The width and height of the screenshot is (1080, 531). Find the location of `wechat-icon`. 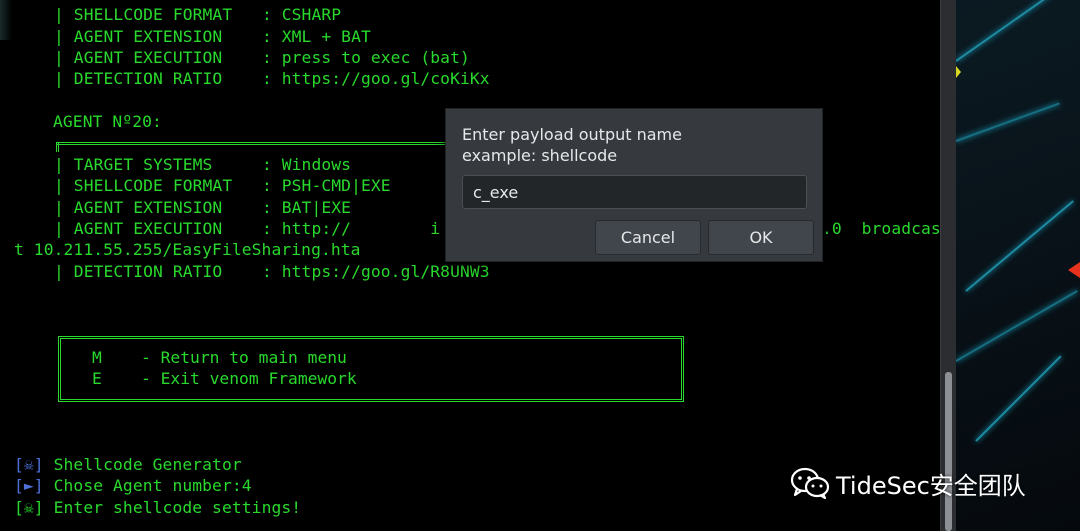

wechat-icon is located at coordinates (810, 483).